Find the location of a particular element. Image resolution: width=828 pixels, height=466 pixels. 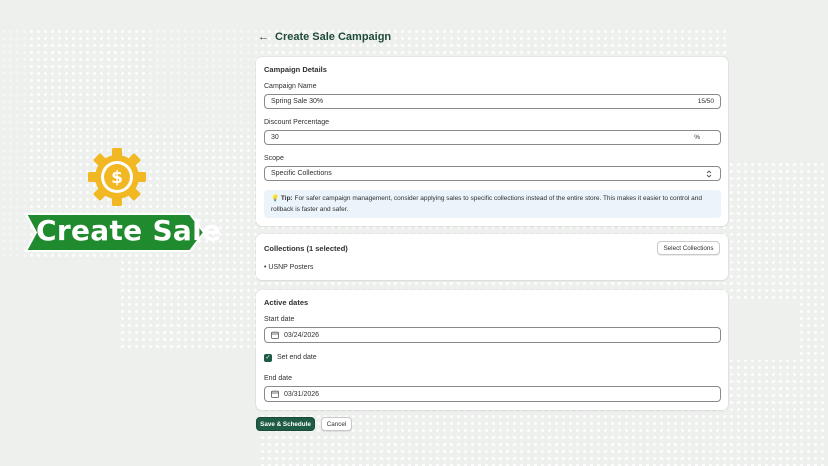

end-date-value: 03/31/2026 is located at coordinates (302, 394).